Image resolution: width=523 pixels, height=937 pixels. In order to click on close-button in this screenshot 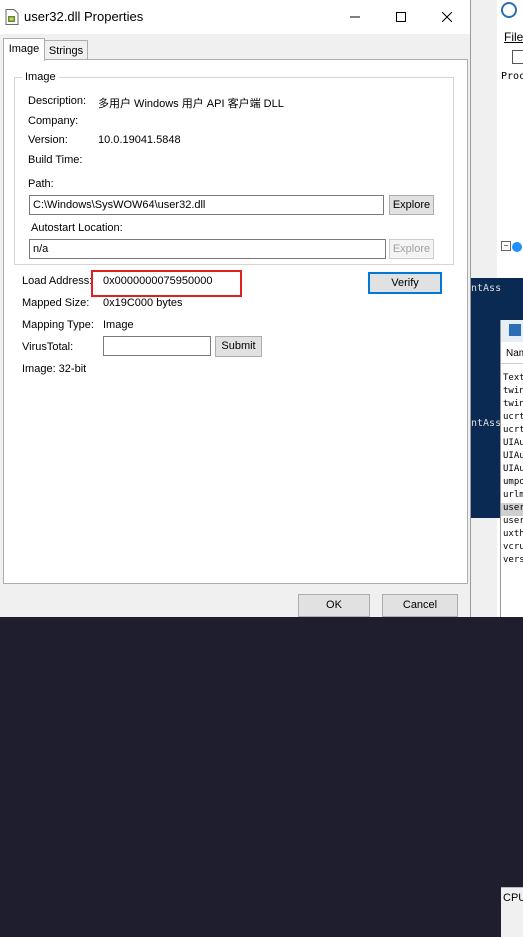, I will do `click(447, 17)`.